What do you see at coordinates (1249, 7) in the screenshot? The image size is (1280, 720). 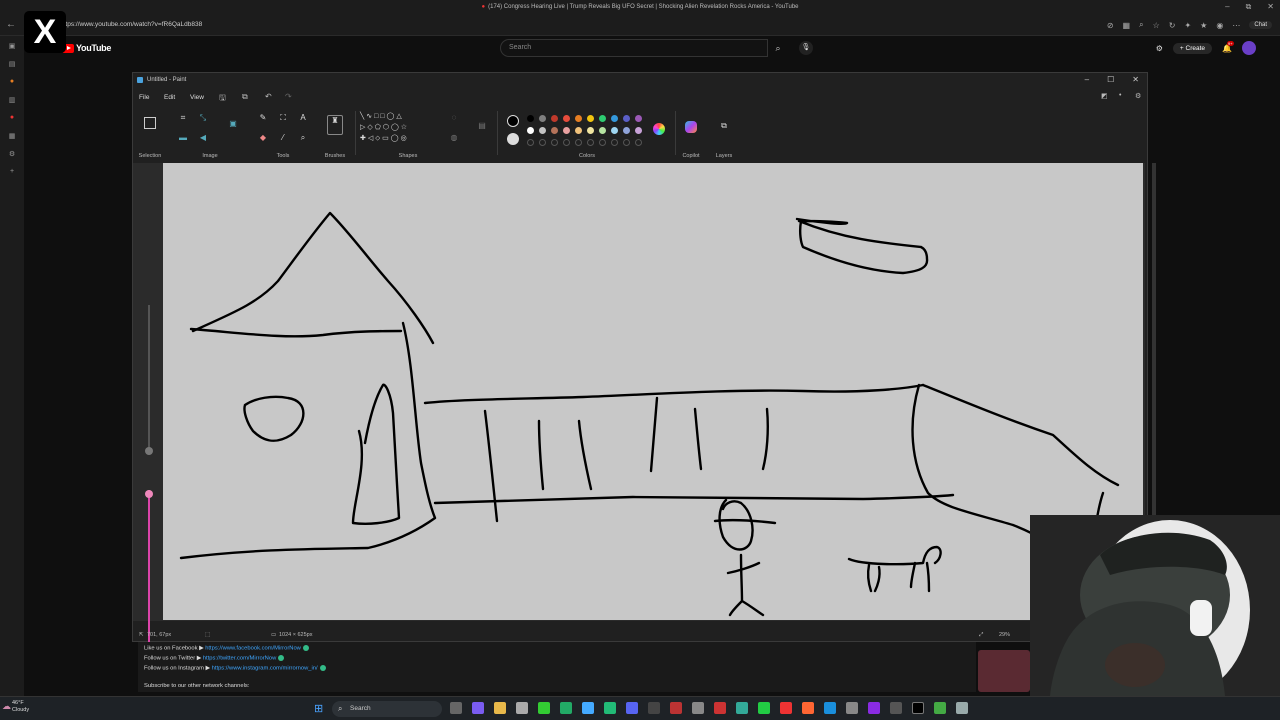 I see `restore-icon: ⧉` at bounding box center [1249, 7].